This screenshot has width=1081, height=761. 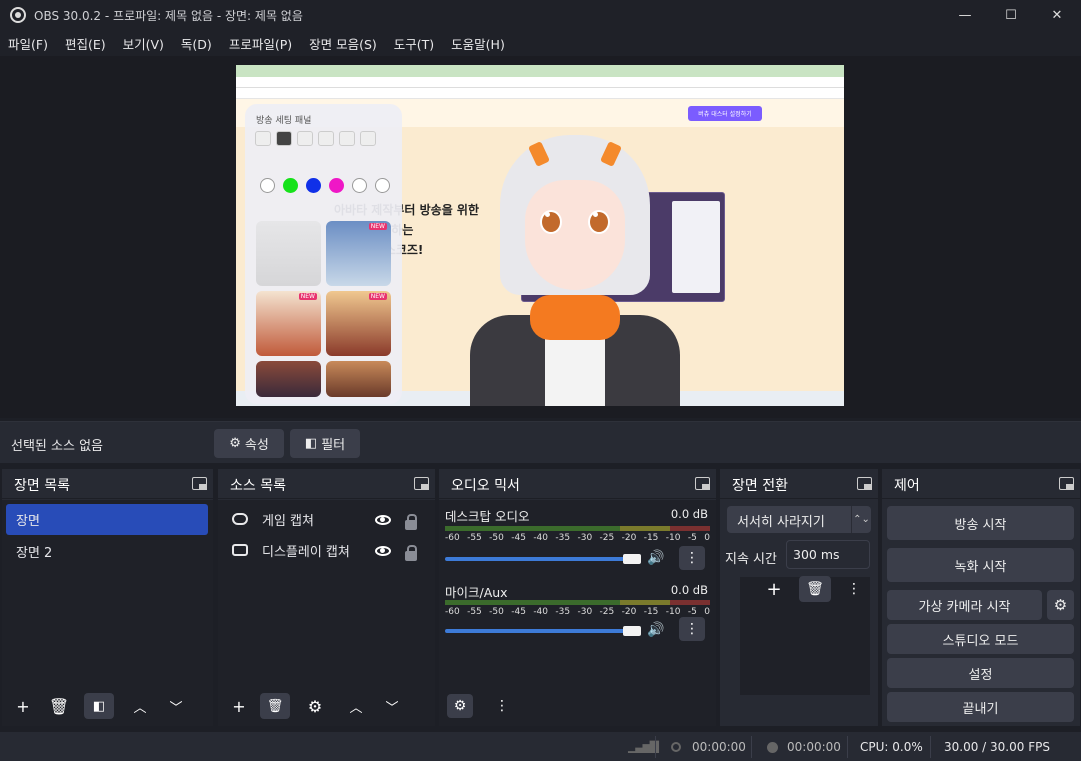 What do you see at coordinates (99, 706) in the screenshot?
I see `scene-filters-button: ◧` at bounding box center [99, 706].